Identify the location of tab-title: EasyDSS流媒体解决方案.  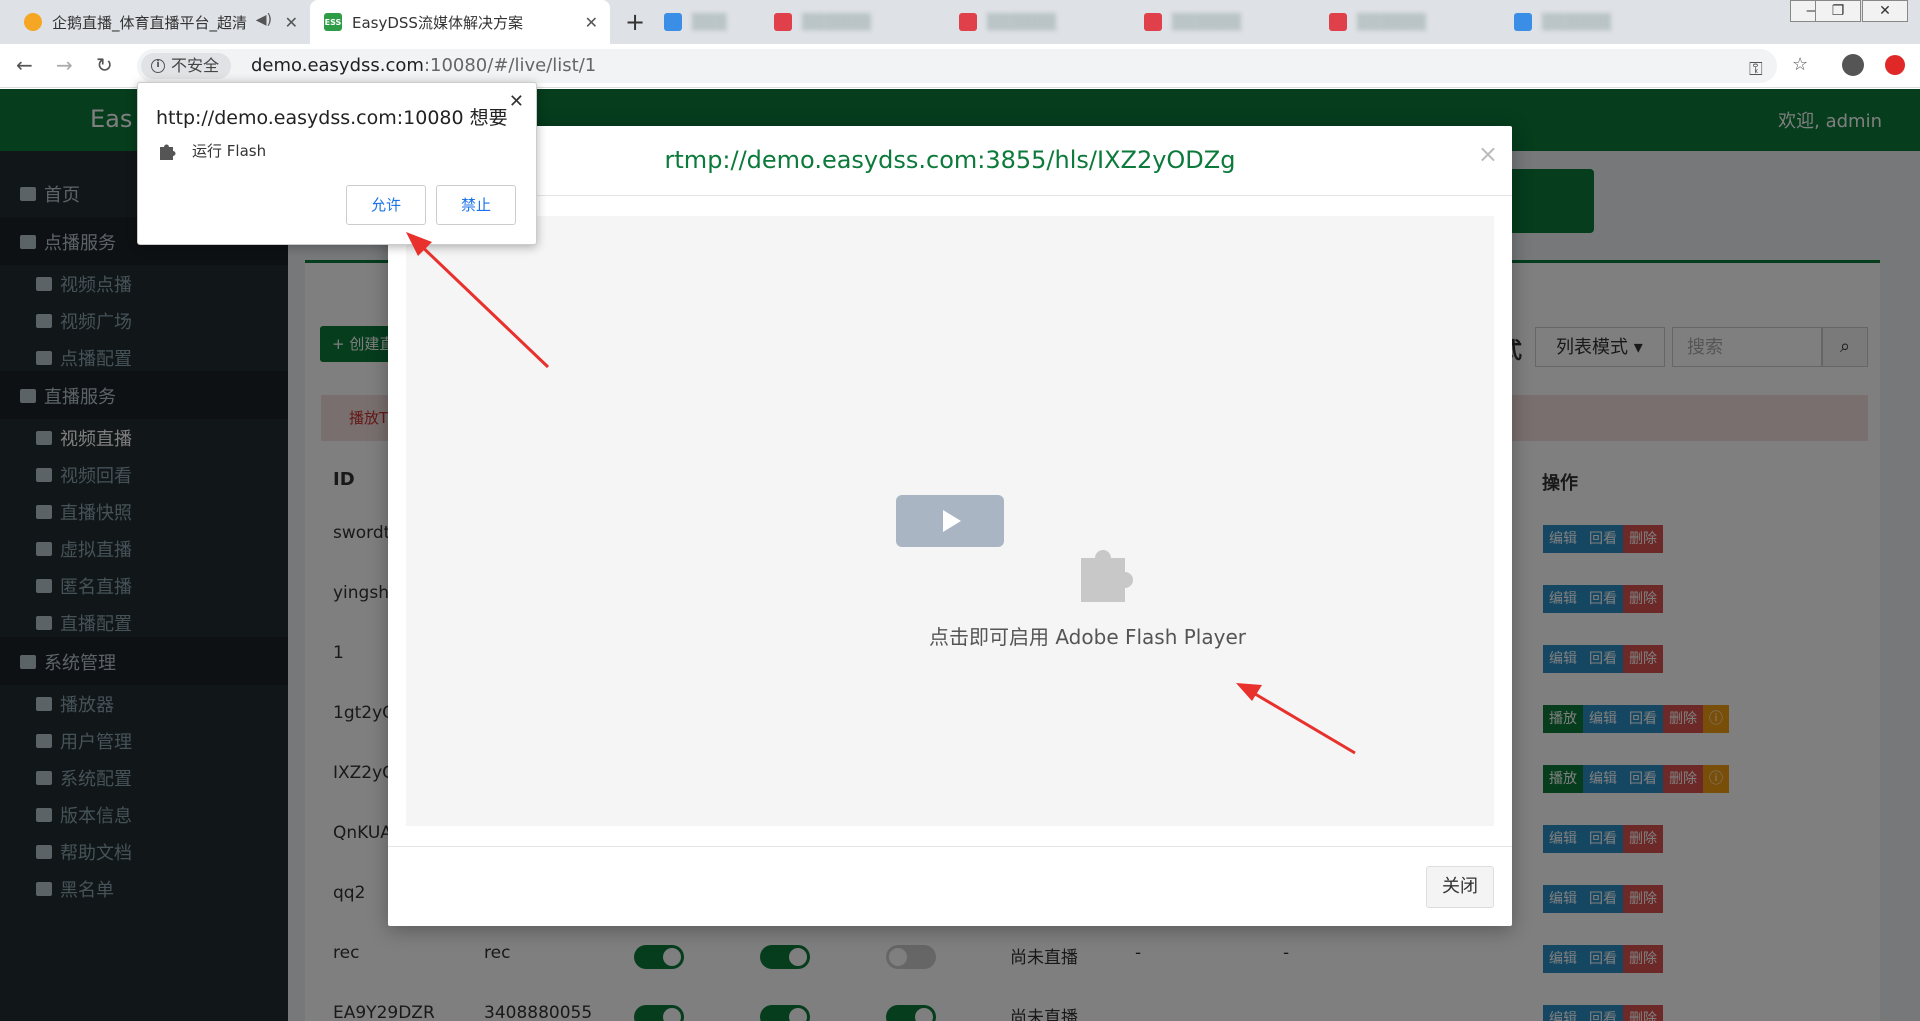
(437, 22).